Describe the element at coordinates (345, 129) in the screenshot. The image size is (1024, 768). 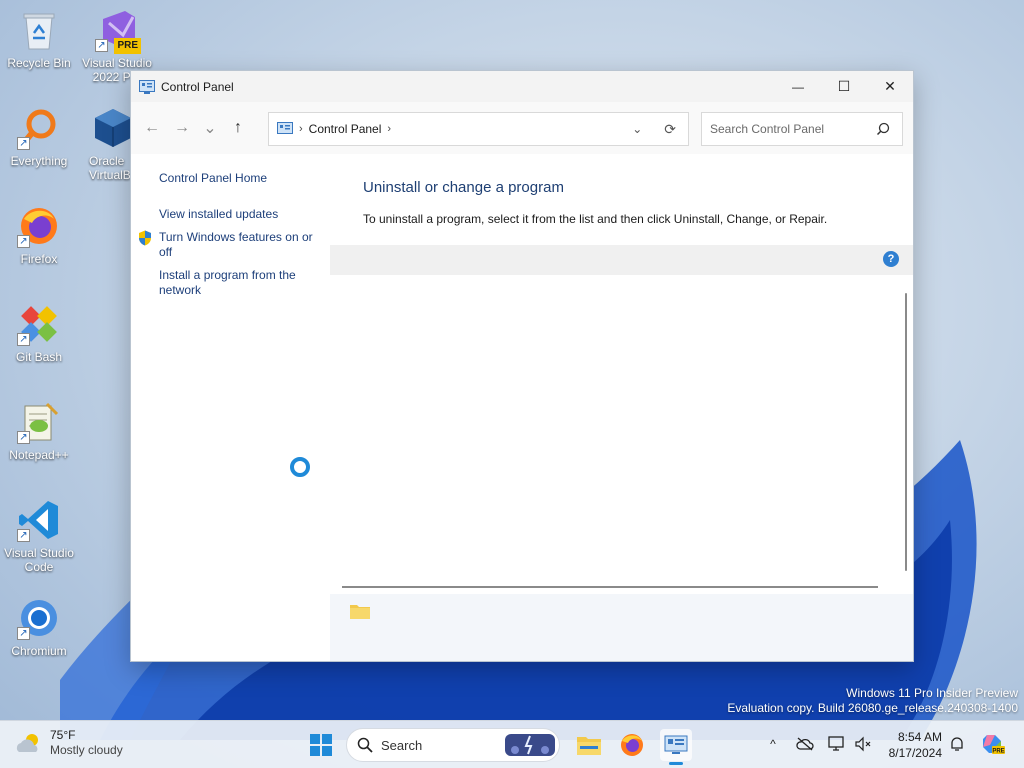
I see `breadcrumb-control-panel: Control Panel` at that location.